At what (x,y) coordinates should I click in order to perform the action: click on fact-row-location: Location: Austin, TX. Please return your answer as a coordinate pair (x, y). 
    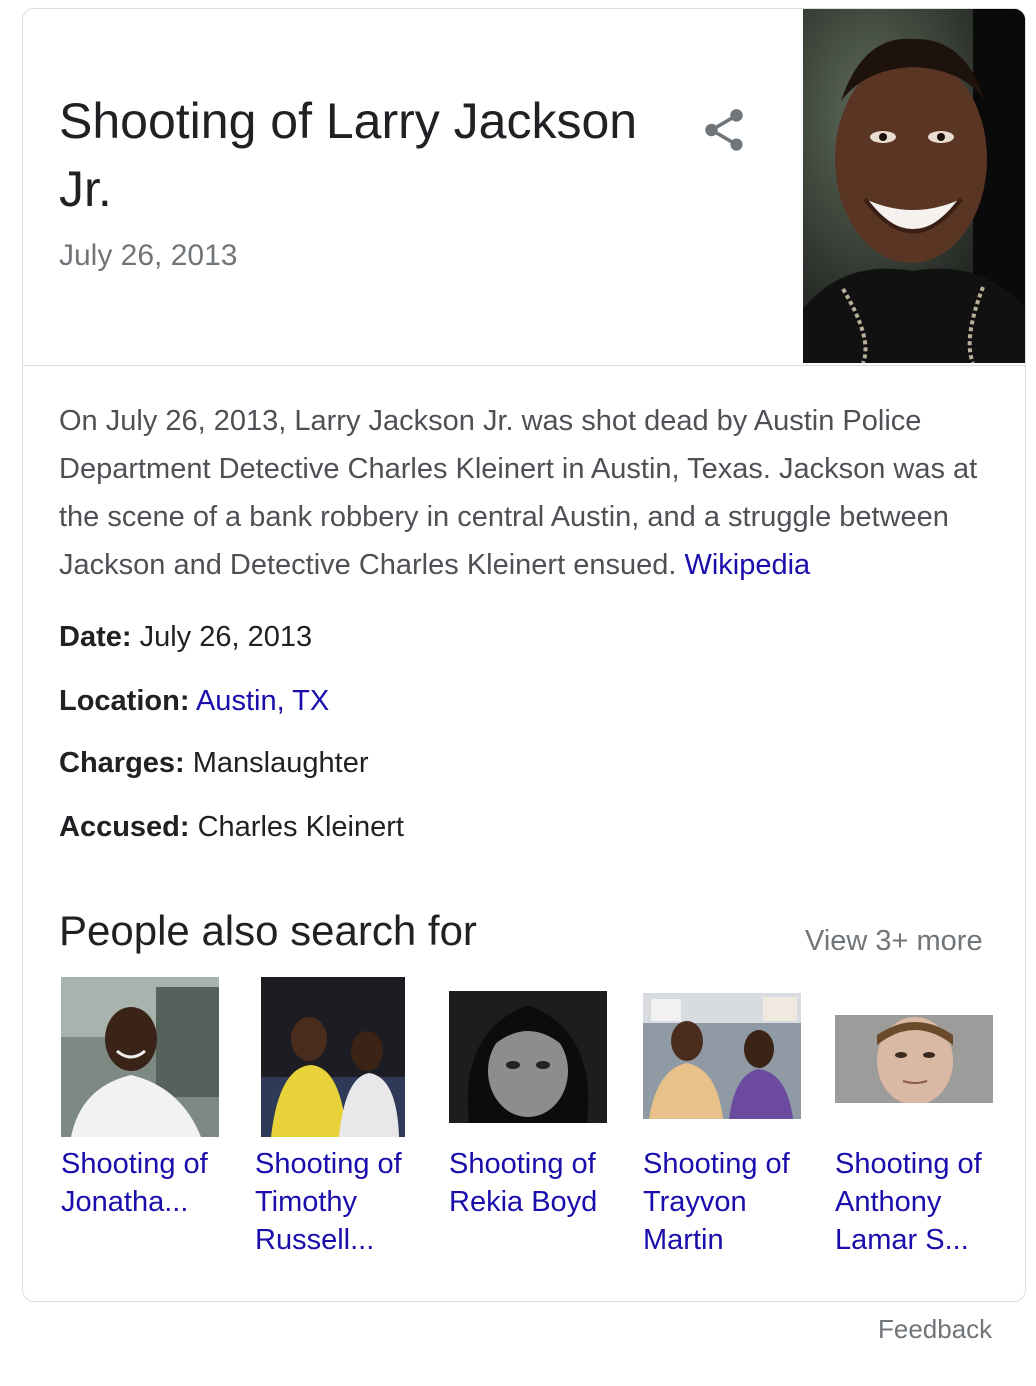
    Looking at the image, I should click on (194, 701).